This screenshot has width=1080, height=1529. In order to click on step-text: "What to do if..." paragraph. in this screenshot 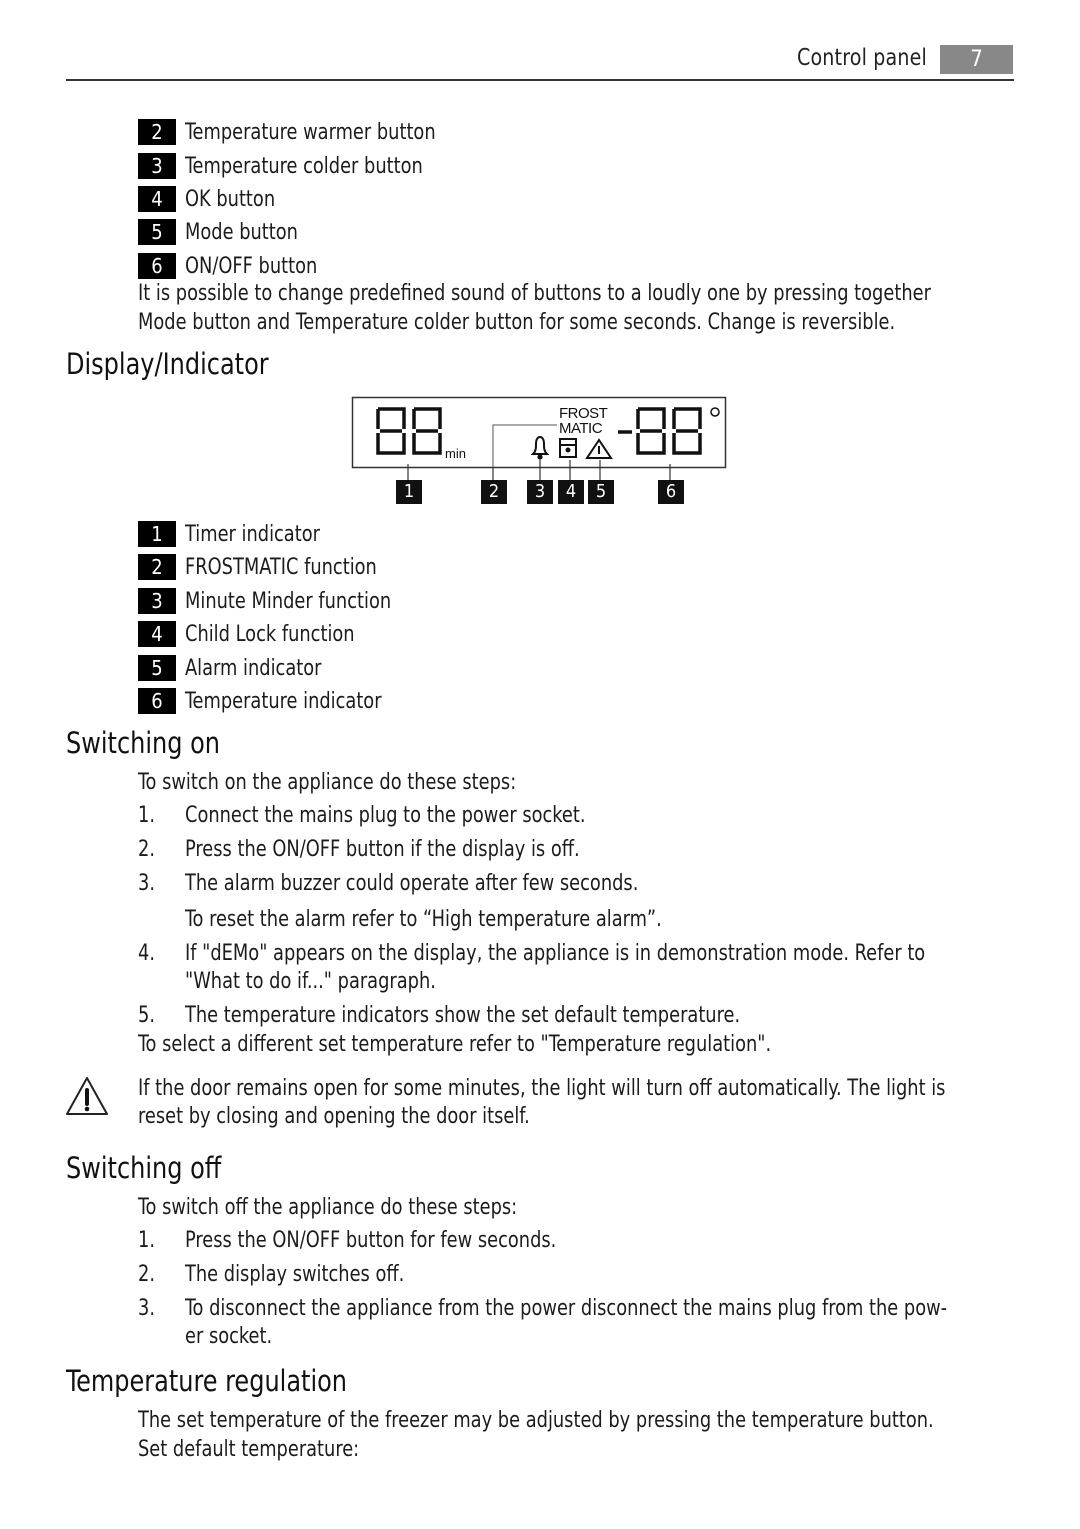, I will do `click(310, 981)`.